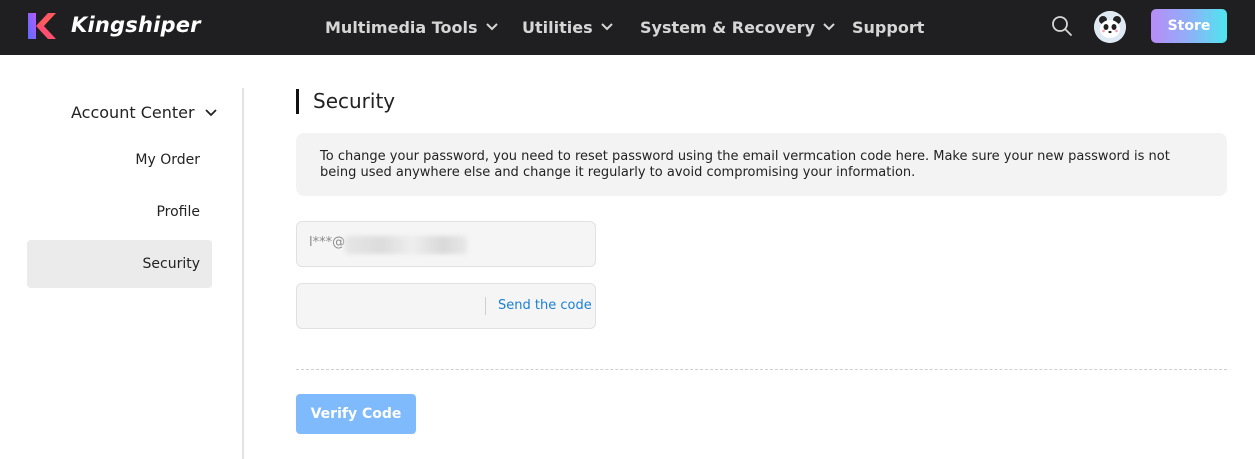  Describe the element at coordinates (1189, 26) in the screenshot. I see `store-button: Store` at that location.